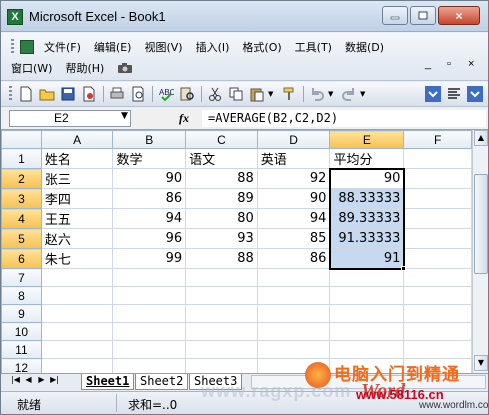  I want to click on align-button, so click(453, 94).